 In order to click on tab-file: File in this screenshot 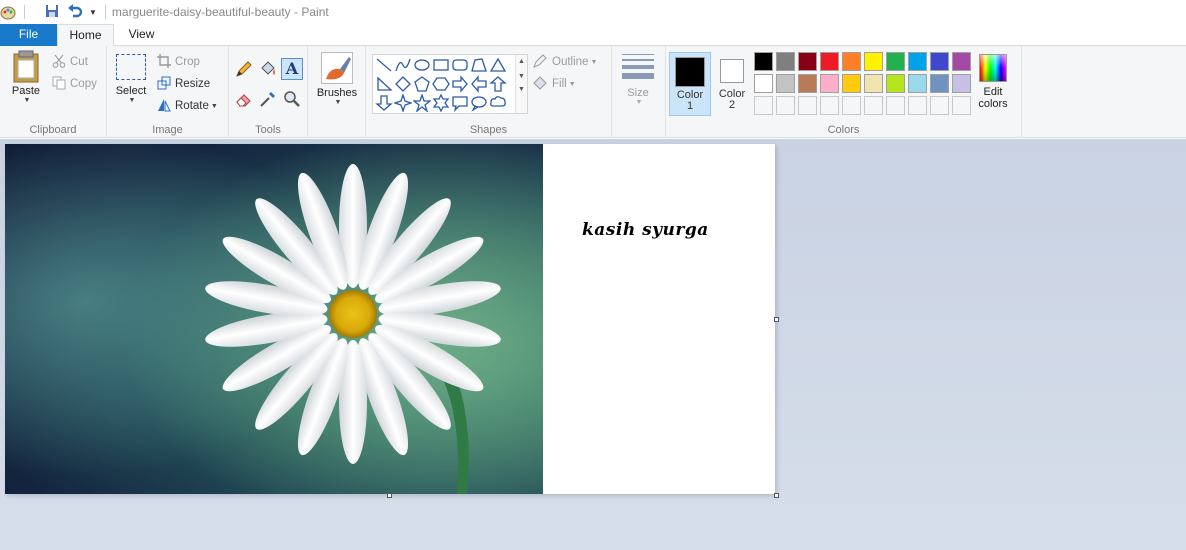, I will do `click(28, 35)`.